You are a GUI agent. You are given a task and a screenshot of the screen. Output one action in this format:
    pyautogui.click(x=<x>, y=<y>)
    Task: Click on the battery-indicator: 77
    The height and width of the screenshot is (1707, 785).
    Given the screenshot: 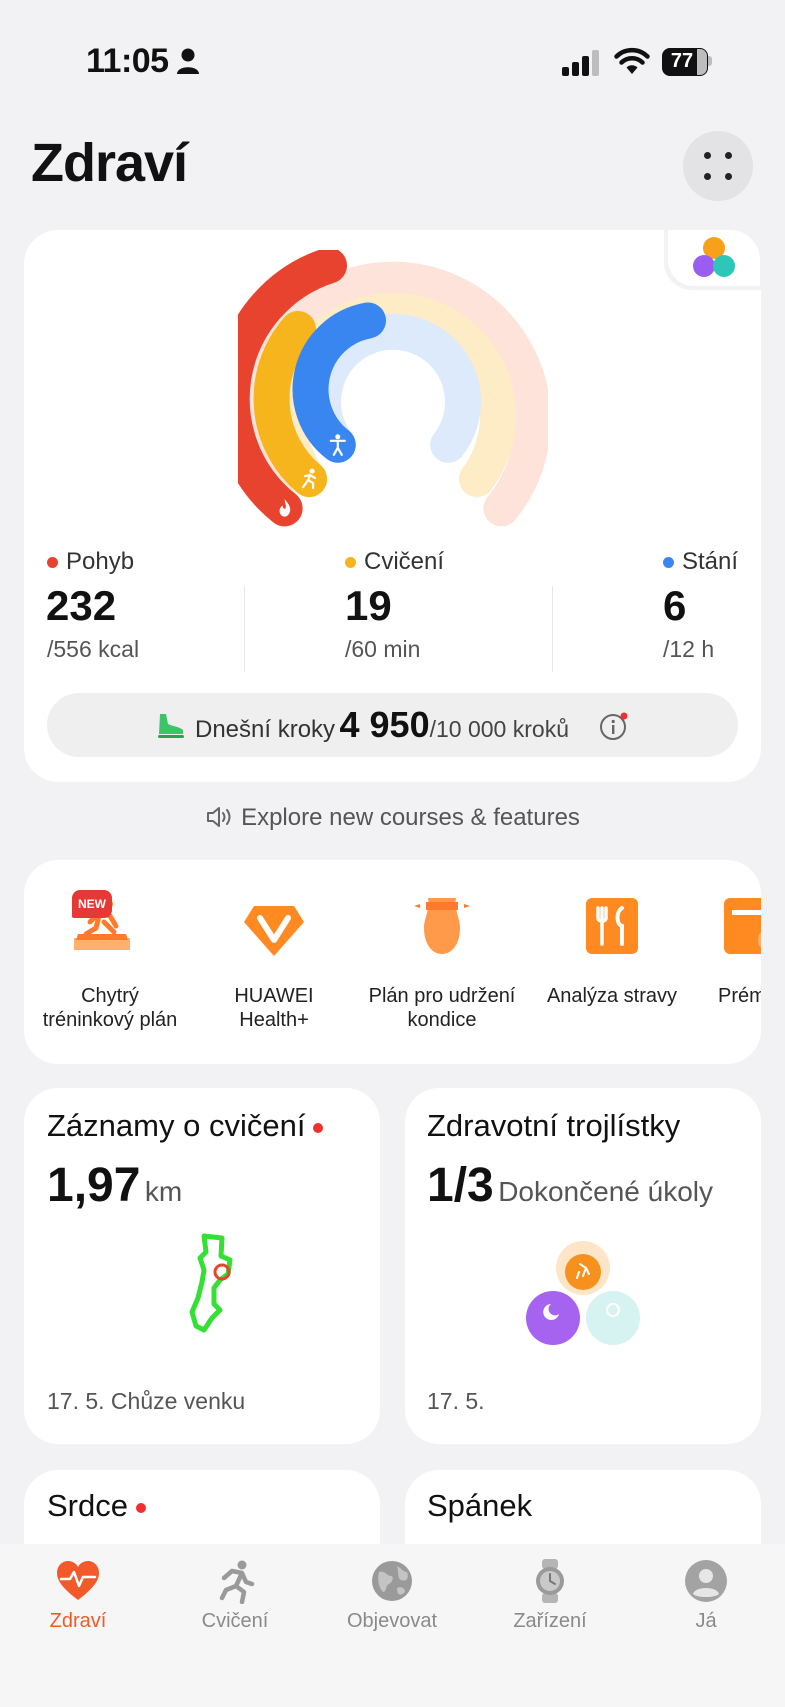 What is the action you would take?
    pyautogui.click(x=688, y=62)
    